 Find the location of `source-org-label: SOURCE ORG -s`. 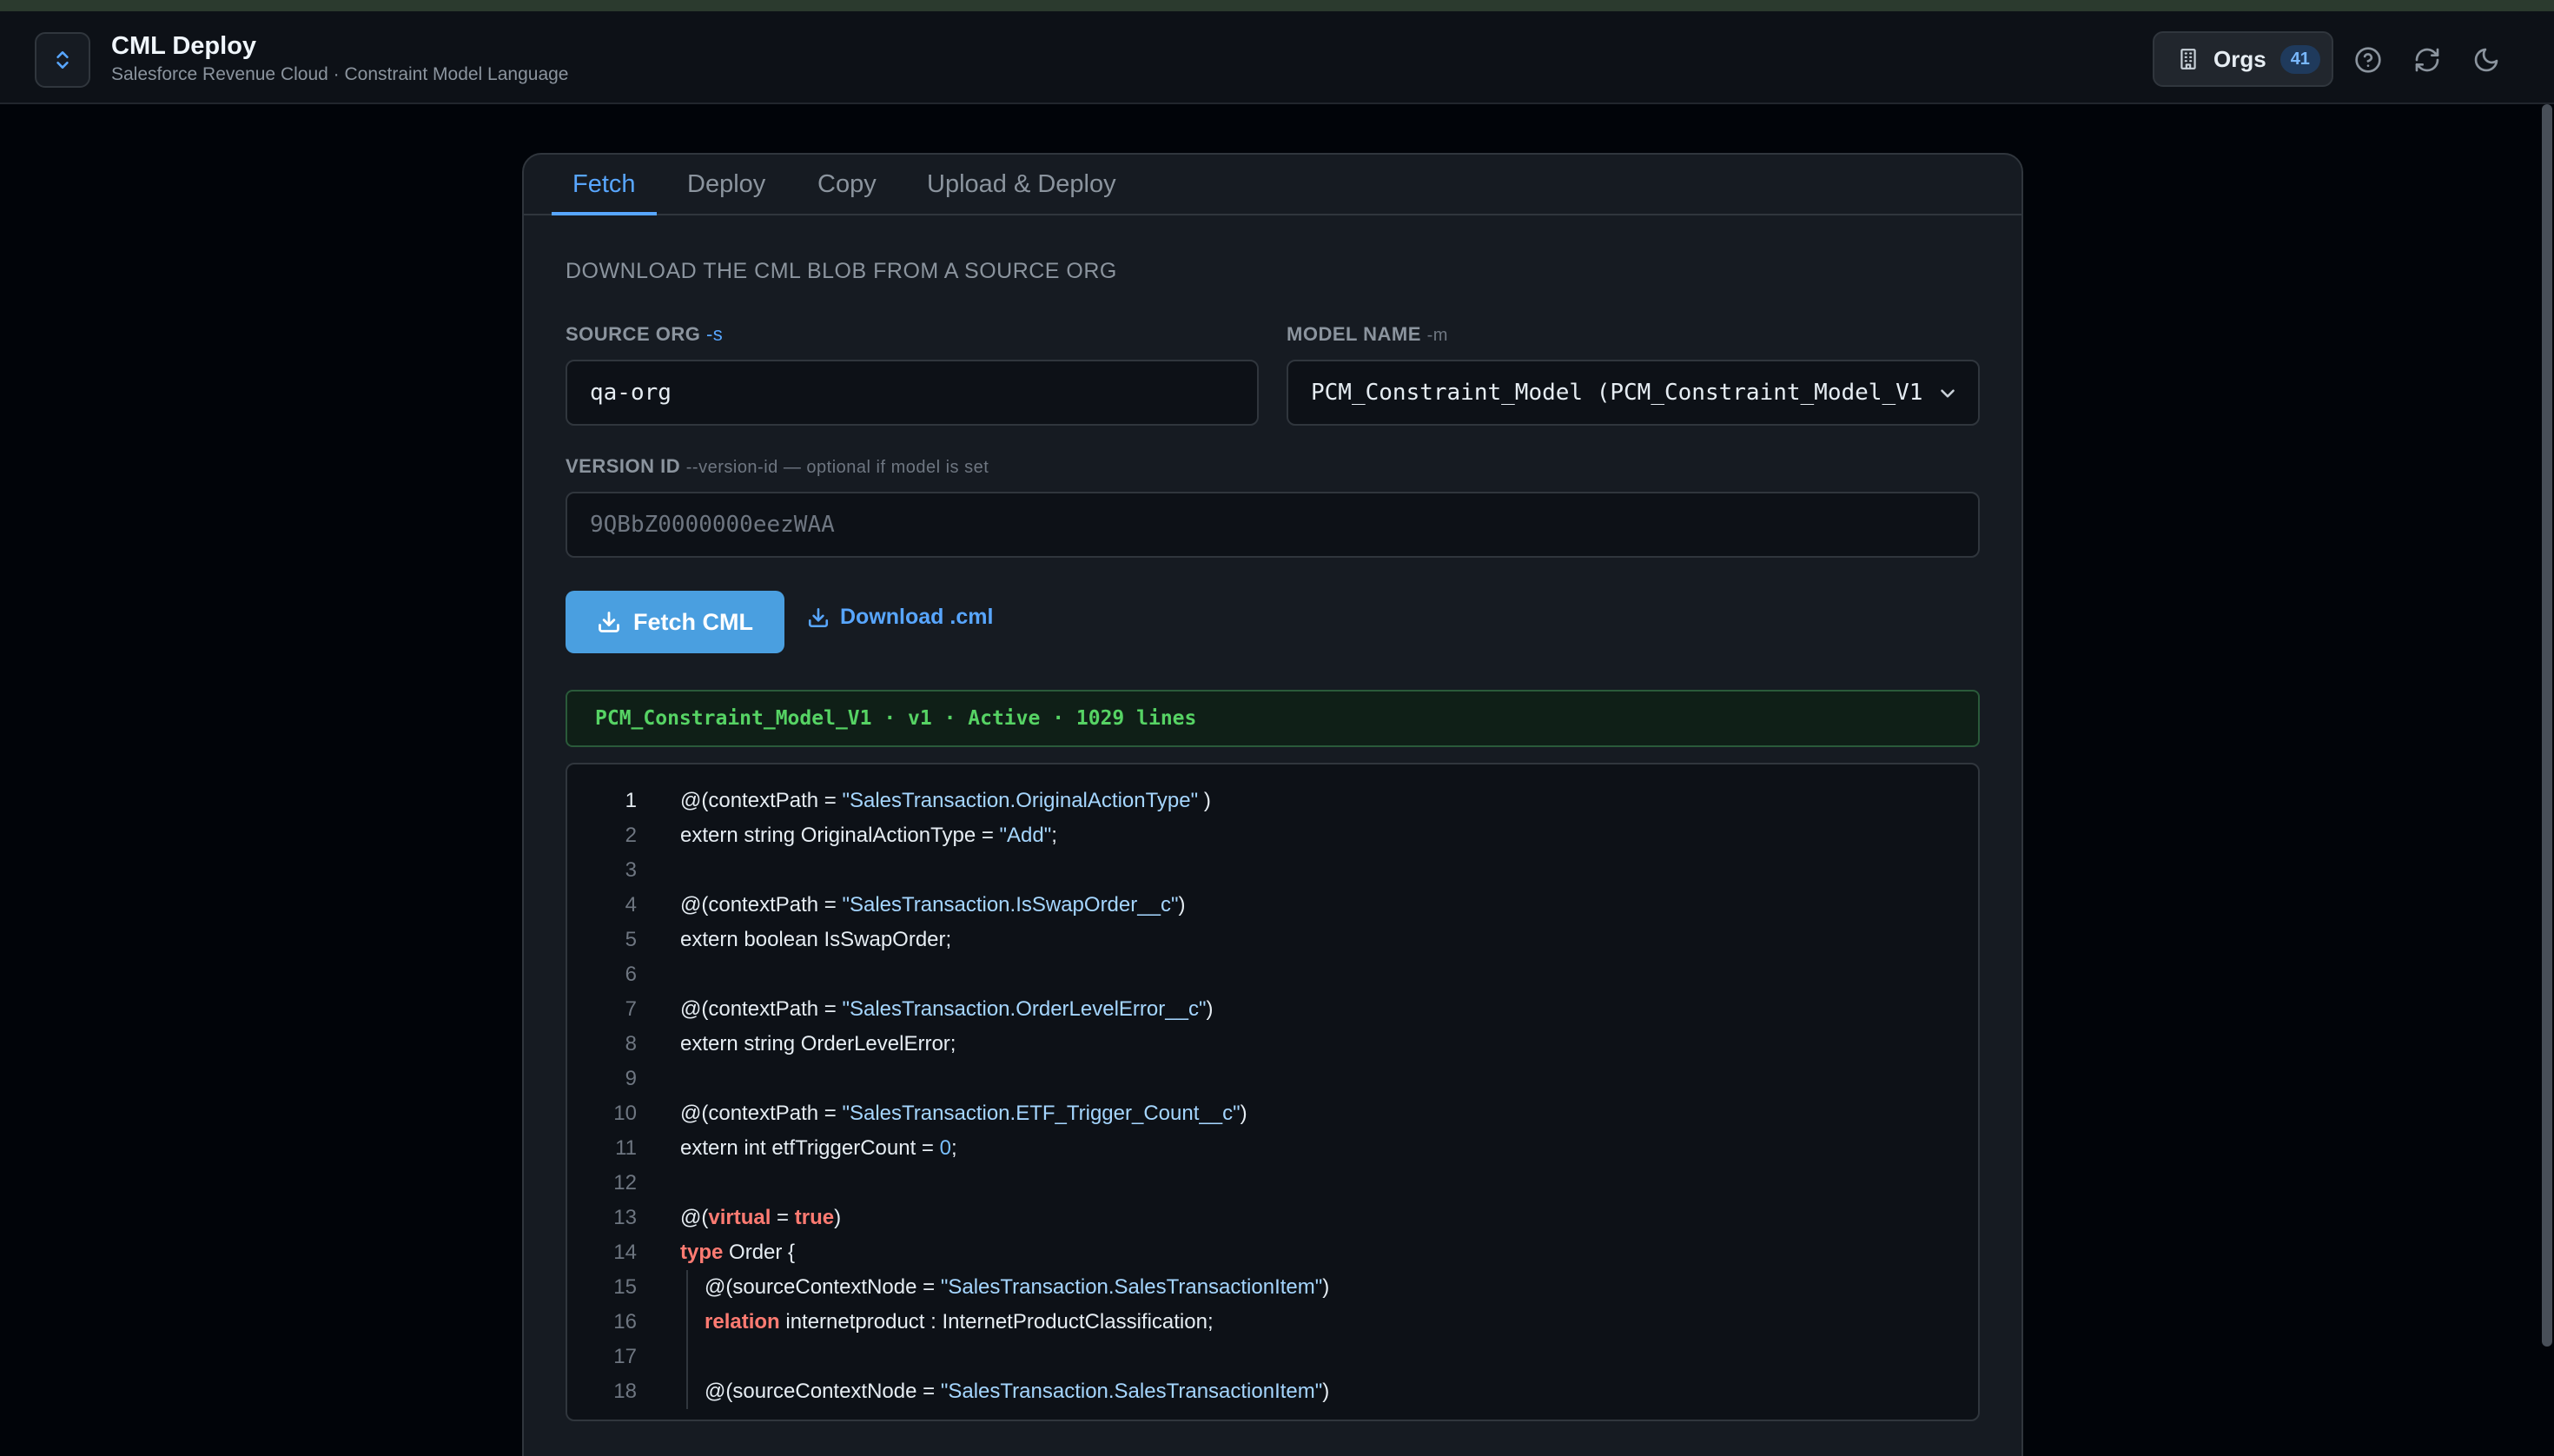

source-org-label: SOURCE ORG -s is located at coordinates (645, 334).